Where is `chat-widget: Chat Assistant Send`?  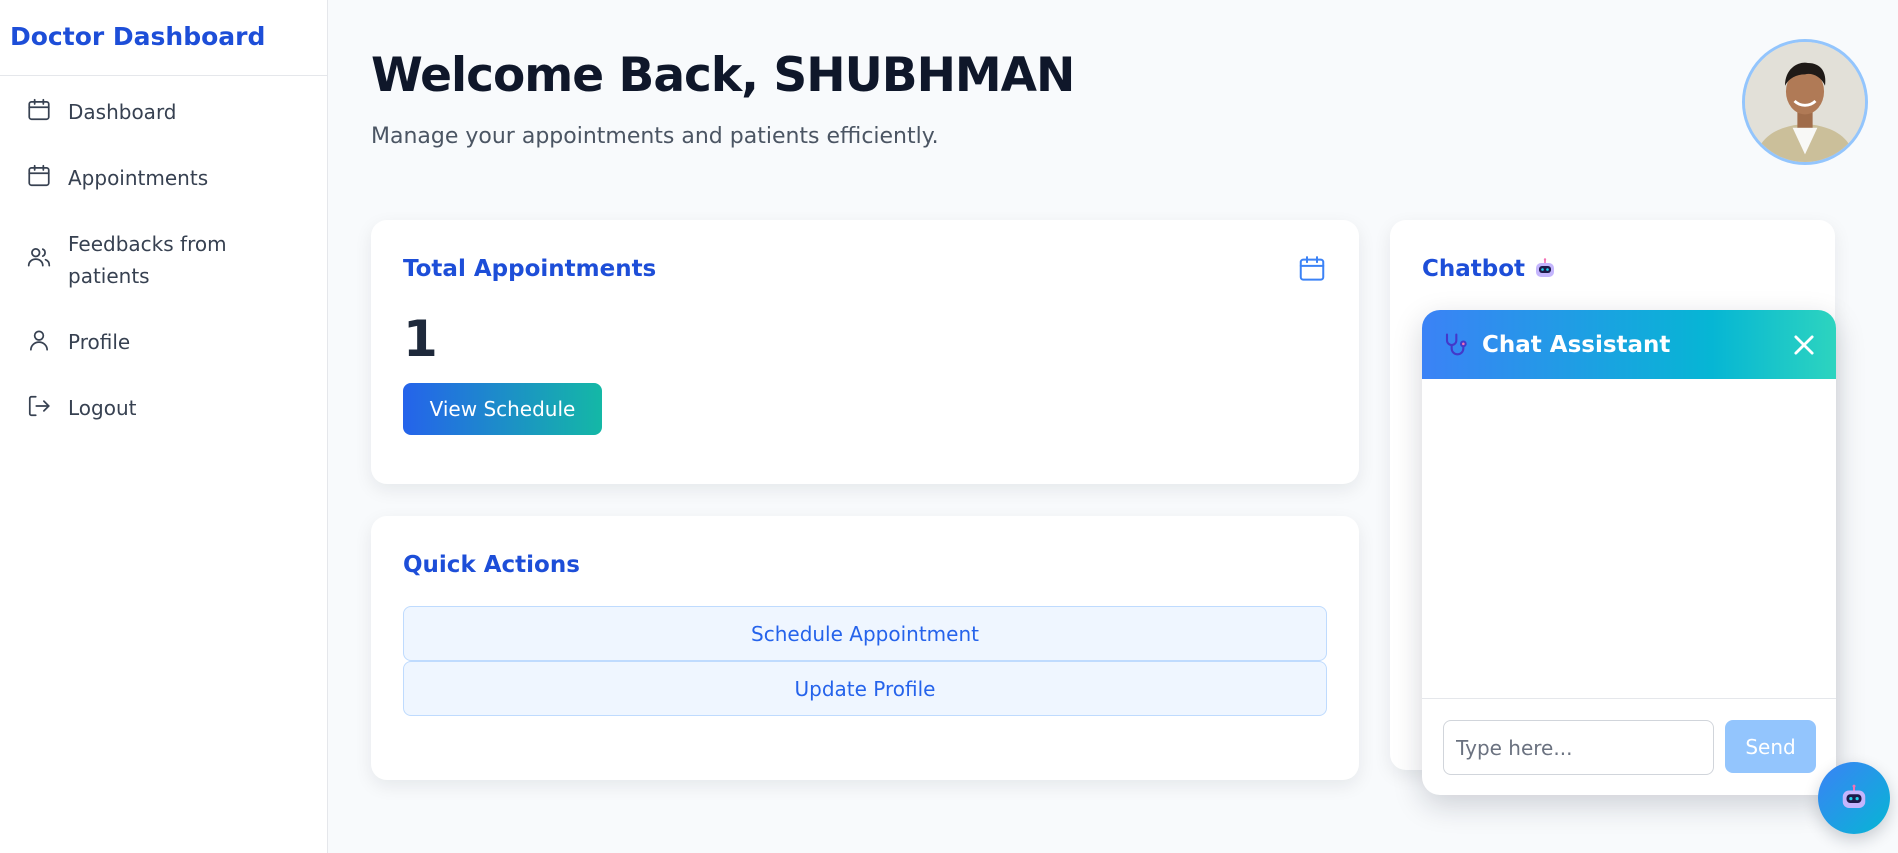 chat-widget: Chat Assistant Send is located at coordinates (1629, 552).